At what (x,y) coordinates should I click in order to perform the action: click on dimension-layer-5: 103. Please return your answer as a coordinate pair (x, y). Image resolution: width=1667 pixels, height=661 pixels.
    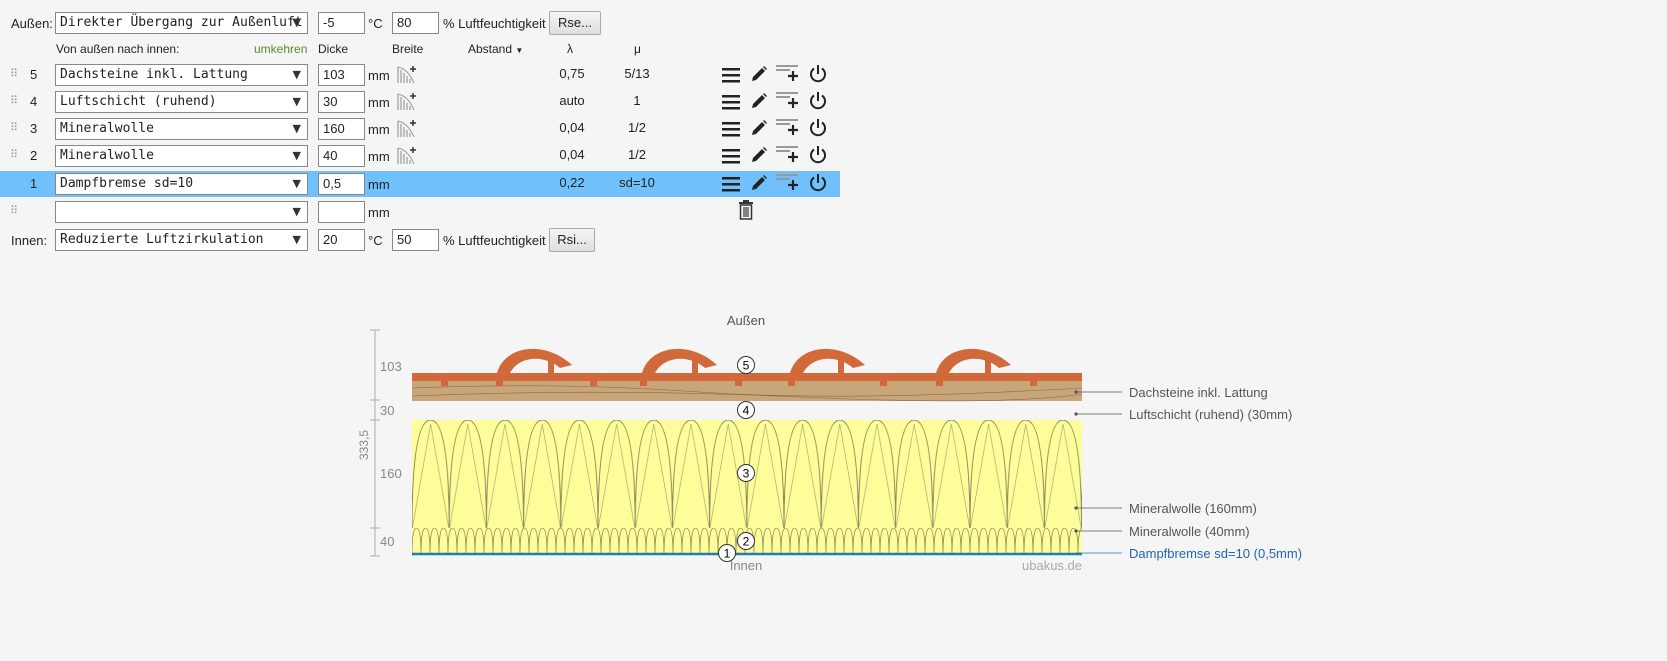
    Looking at the image, I should click on (391, 366).